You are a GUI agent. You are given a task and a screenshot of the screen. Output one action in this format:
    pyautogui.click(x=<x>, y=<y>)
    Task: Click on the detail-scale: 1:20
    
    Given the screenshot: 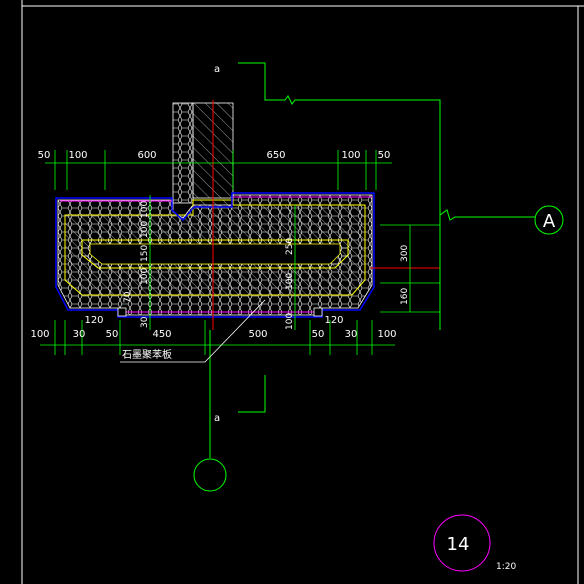 What is the action you would take?
    pyautogui.click(x=506, y=567)
    